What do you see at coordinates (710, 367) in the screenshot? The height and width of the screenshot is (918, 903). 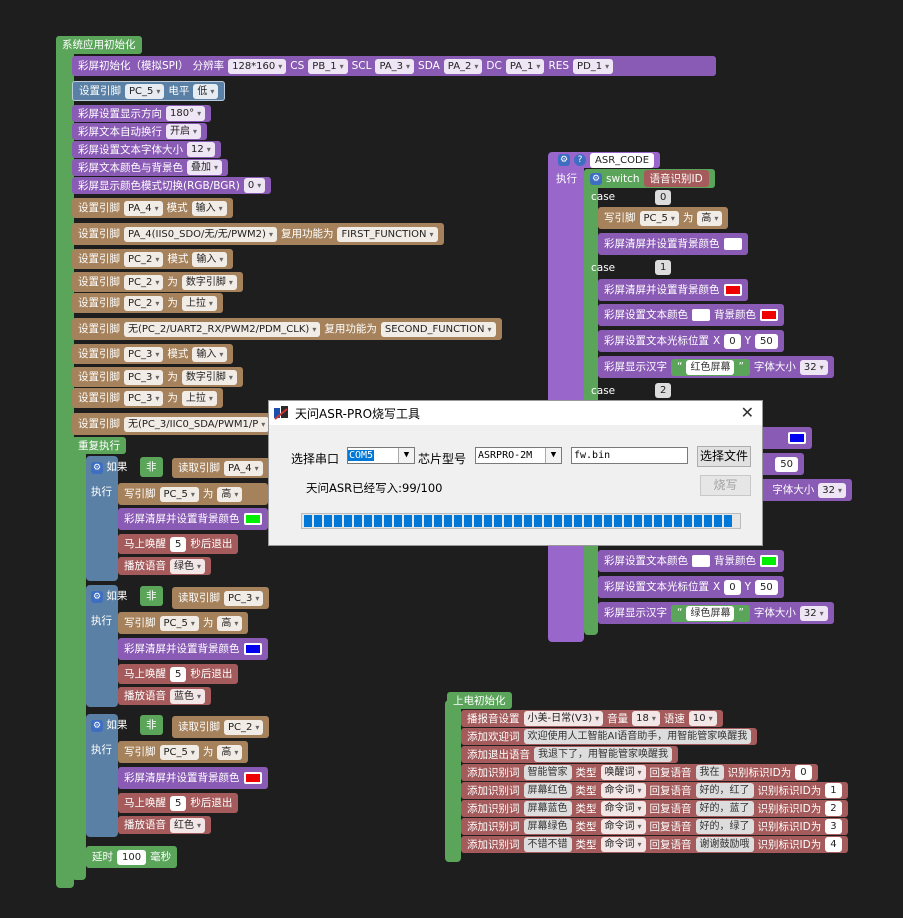 I see `text-input: 红色屏幕` at bounding box center [710, 367].